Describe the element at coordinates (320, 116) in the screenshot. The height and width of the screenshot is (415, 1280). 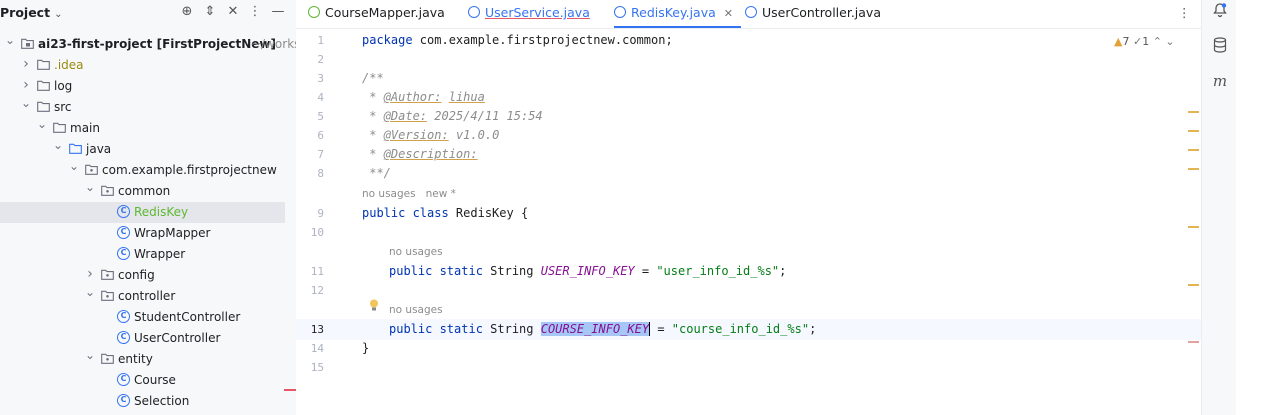
I see `line-number: 5` at that location.